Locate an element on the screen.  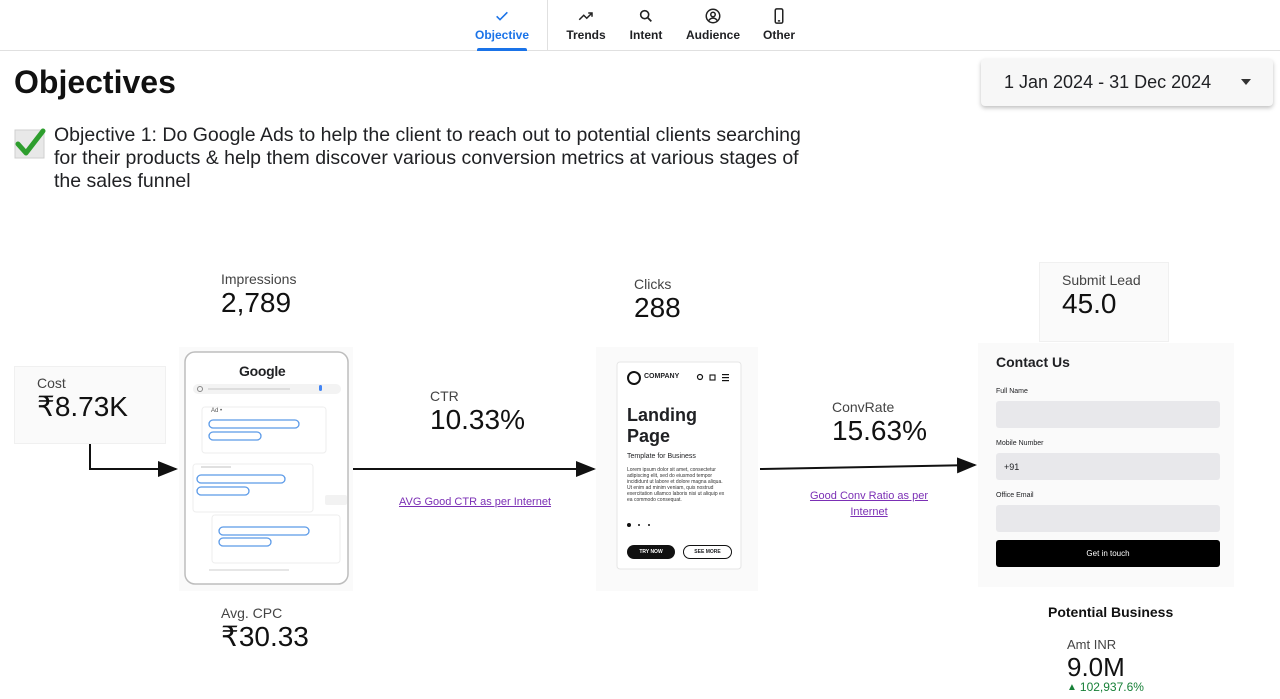
growth-delta: ▲ 102,937.6% is located at coordinates (1105, 687).